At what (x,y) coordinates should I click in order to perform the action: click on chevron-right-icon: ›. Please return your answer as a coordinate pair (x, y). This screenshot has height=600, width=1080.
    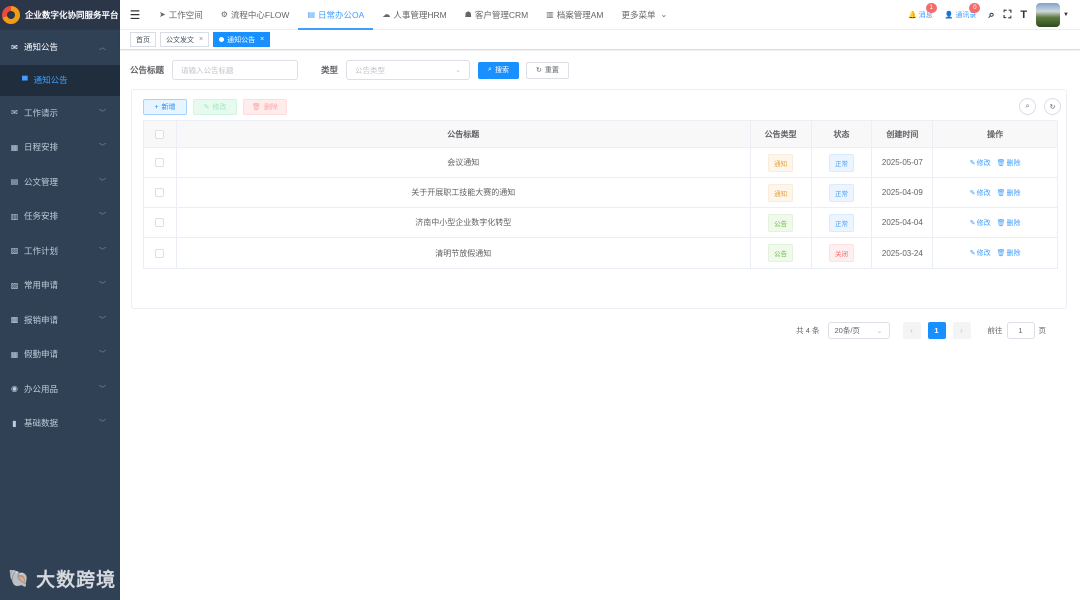
    Looking at the image, I should click on (961, 330).